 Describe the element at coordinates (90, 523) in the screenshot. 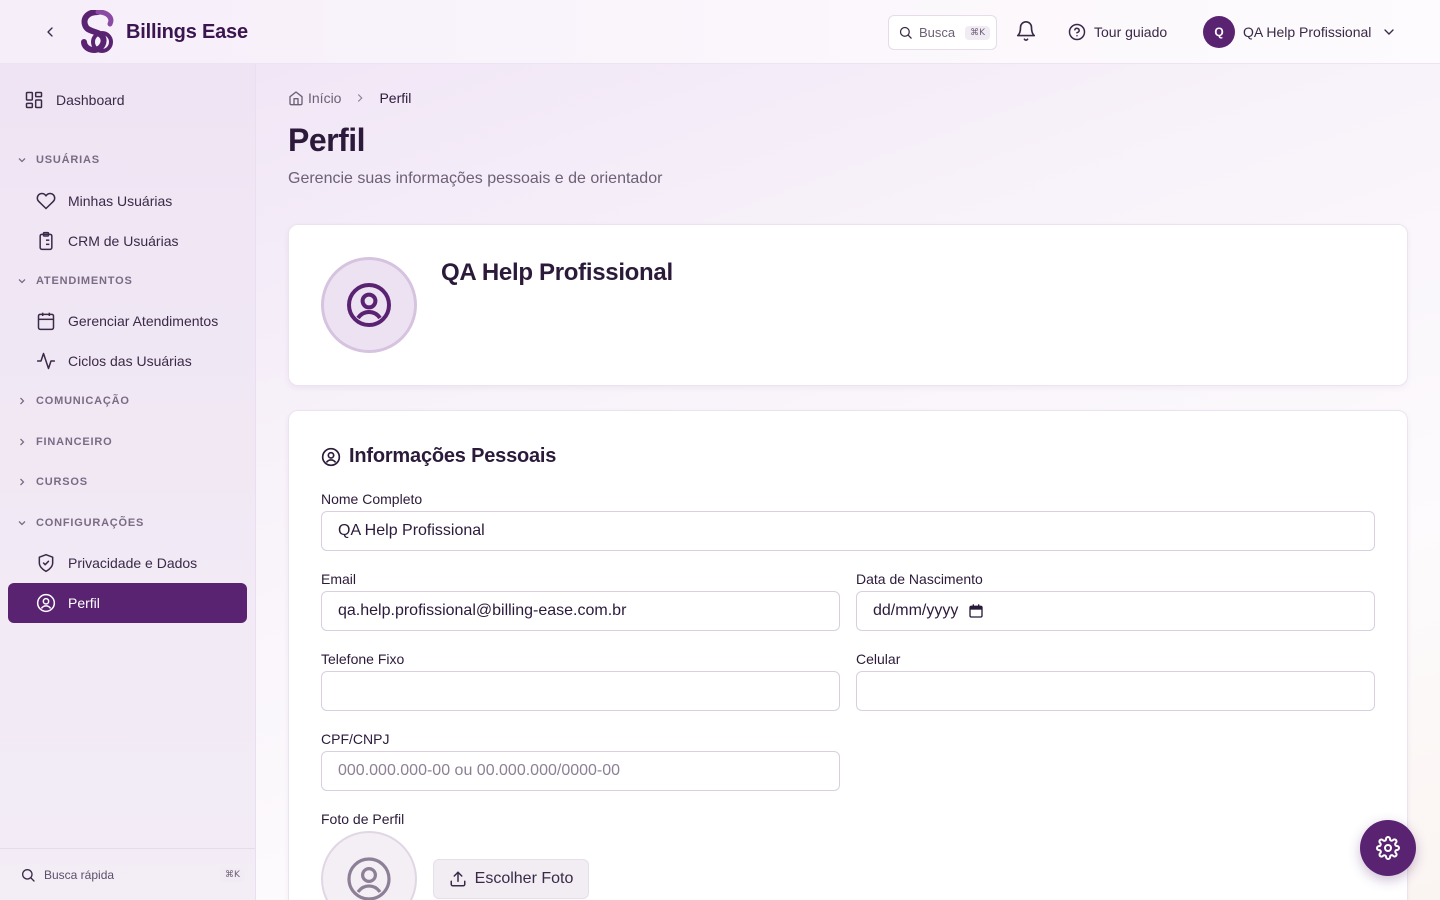

I see `section-title: CONFIGURAÇÕES` at that location.